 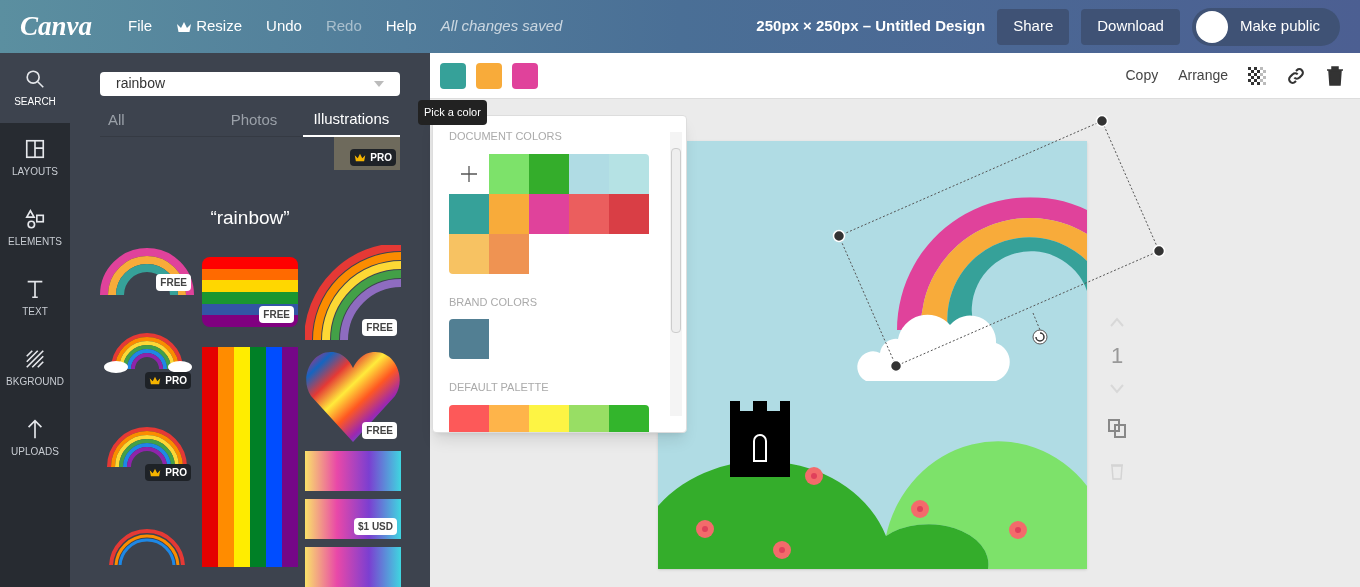 I want to click on hills-drawing, so click(x=872, y=505).